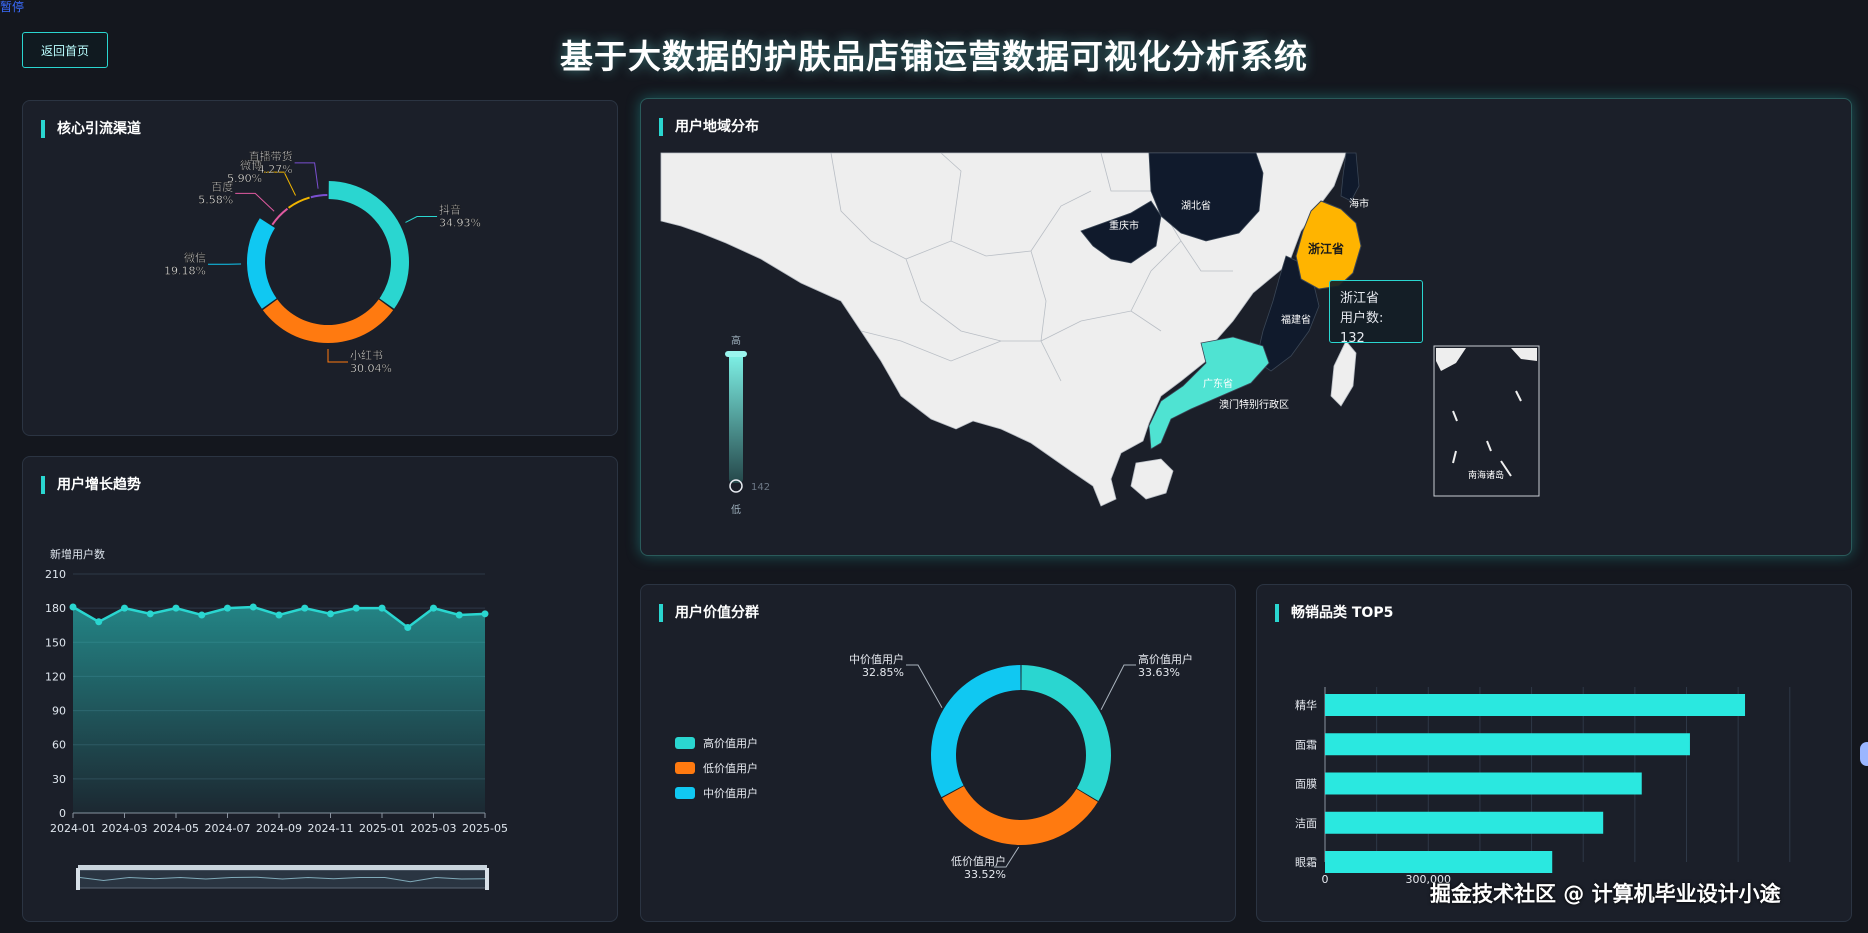 Image resolution: width=1868 pixels, height=933 pixels. I want to click on map-label-south-sea: 南海诸岛, so click(1486, 475).